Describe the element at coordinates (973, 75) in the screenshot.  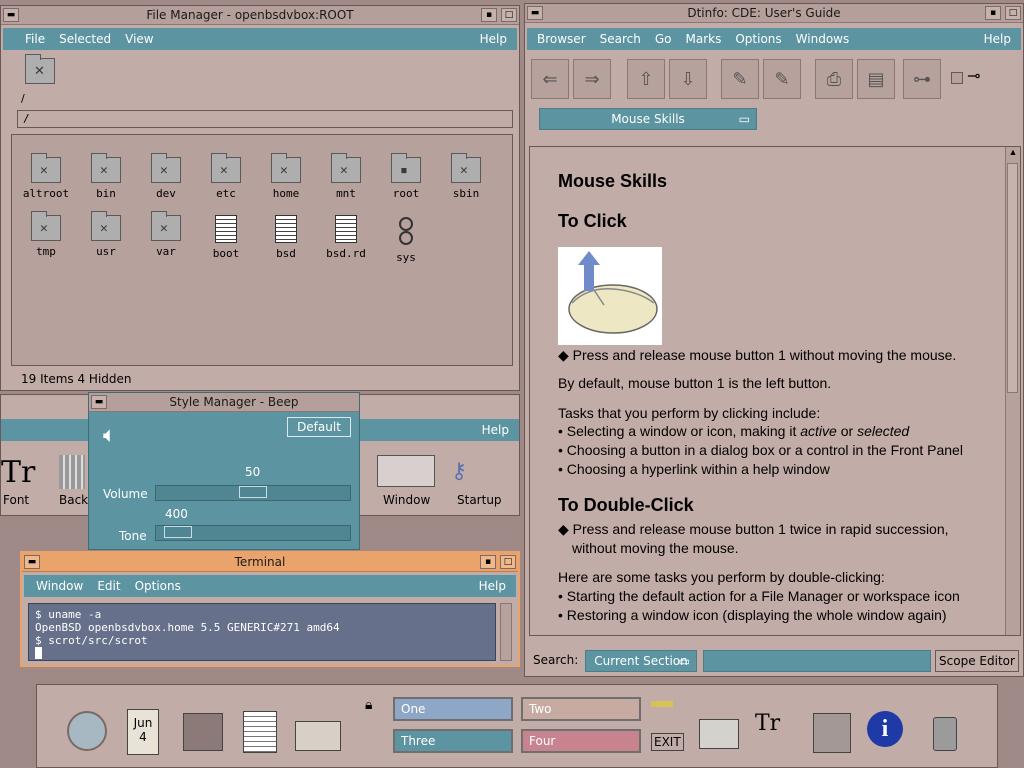
I see `pin-icon: ⊸` at that location.